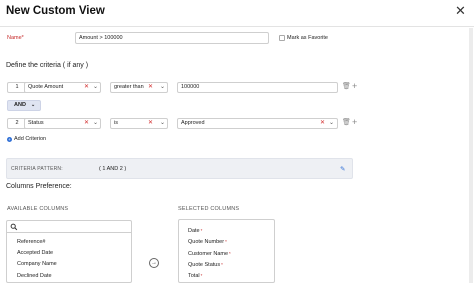  I want to click on criterion-field-select-2: Status ✕ ⌄, so click(62, 123).